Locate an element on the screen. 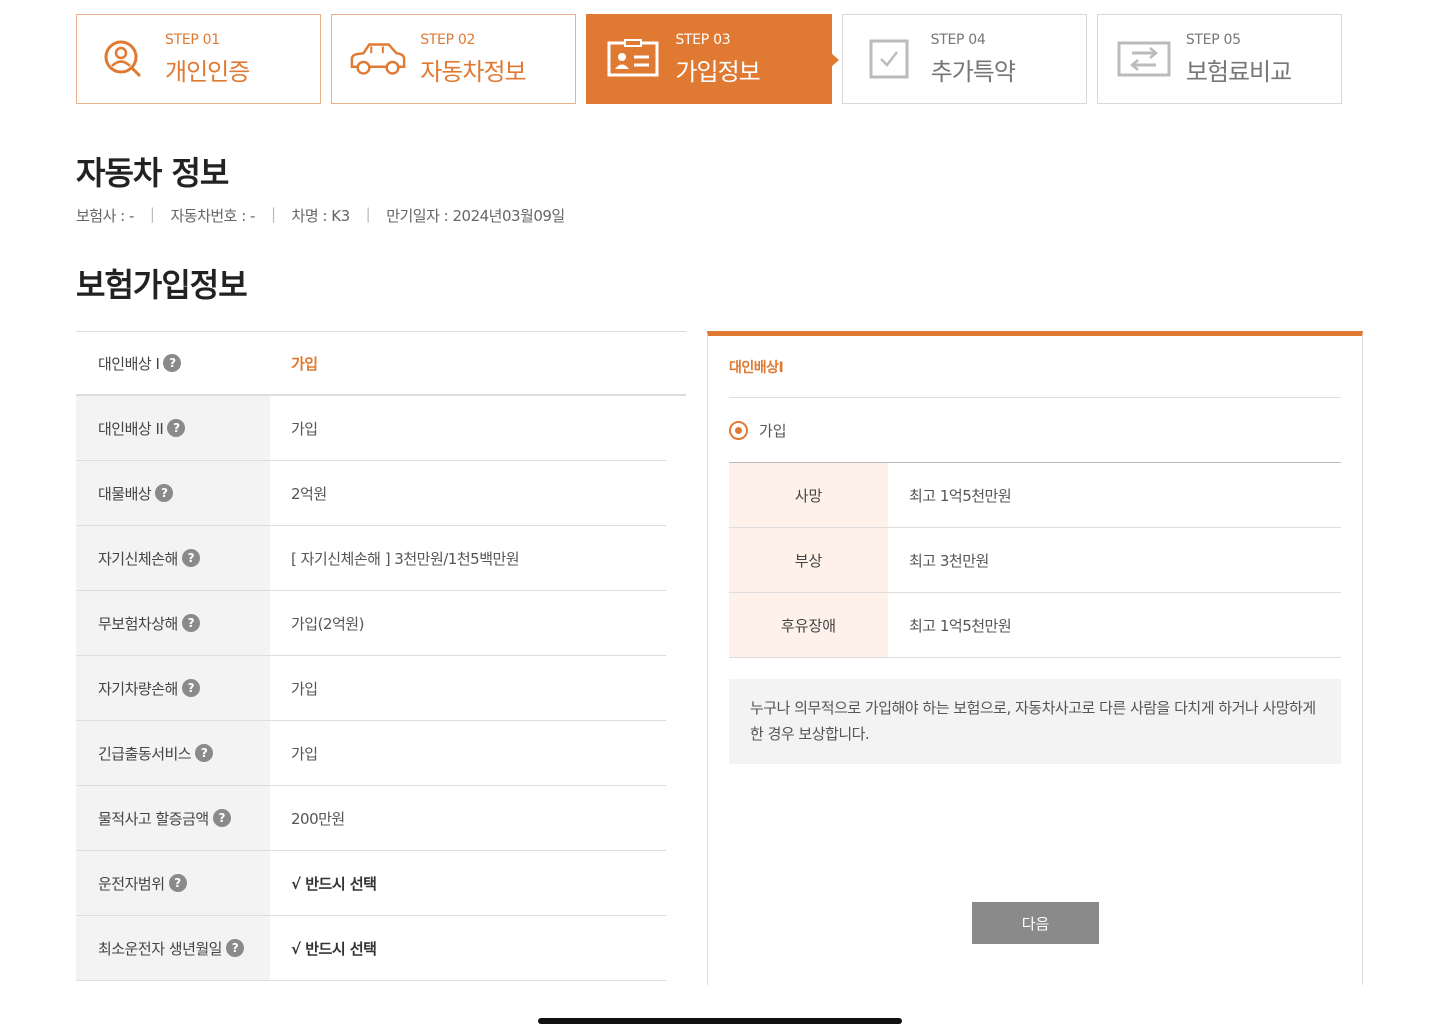 Image resolution: width=1440 pixels, height=1032 pixels. model-text: 차명 : K3 is located at coordinates (321, 216).